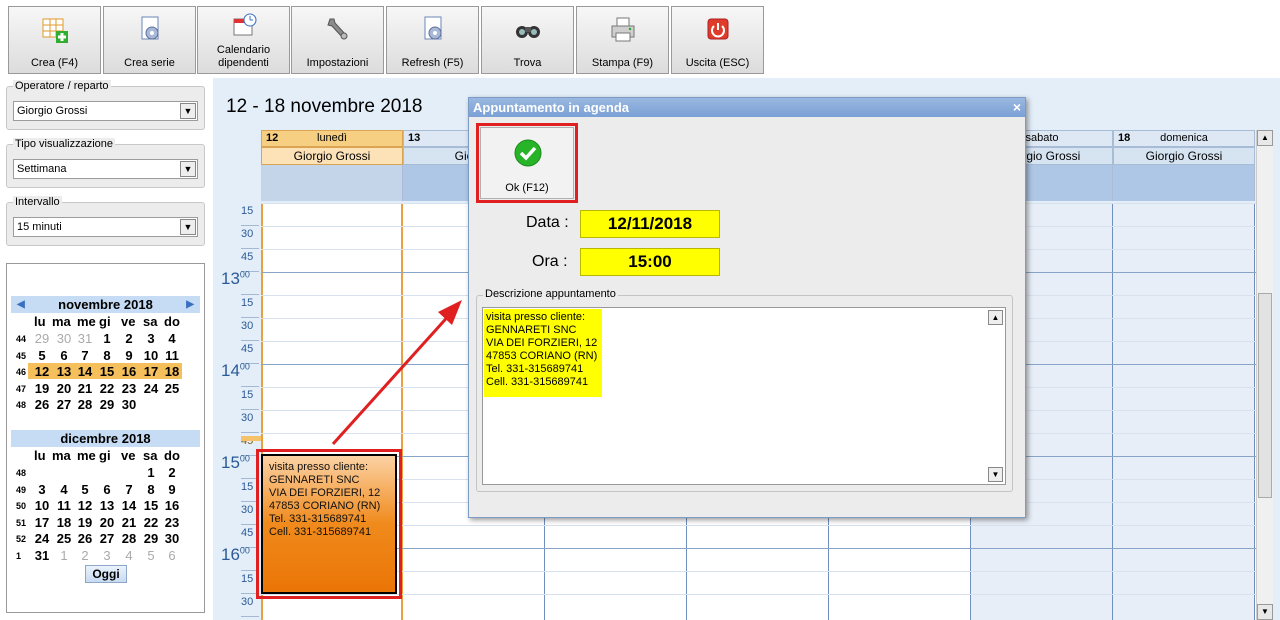 The width and height of the screenshot is (1280, 620). Describe the element at coordinates (650, 262) in the screenshot. I see `ora-field: 15:00` at that location.